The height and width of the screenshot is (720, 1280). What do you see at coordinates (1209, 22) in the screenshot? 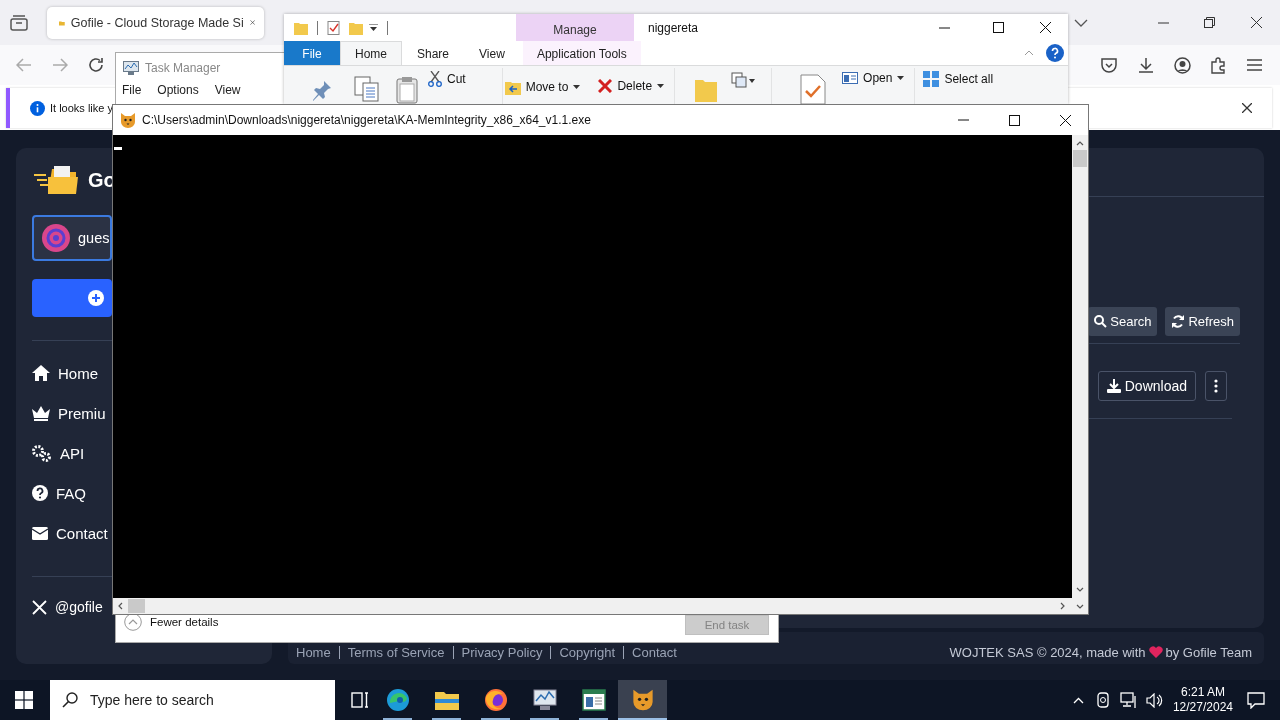
I see `restore-icon` at bounding box center [1209, 22].